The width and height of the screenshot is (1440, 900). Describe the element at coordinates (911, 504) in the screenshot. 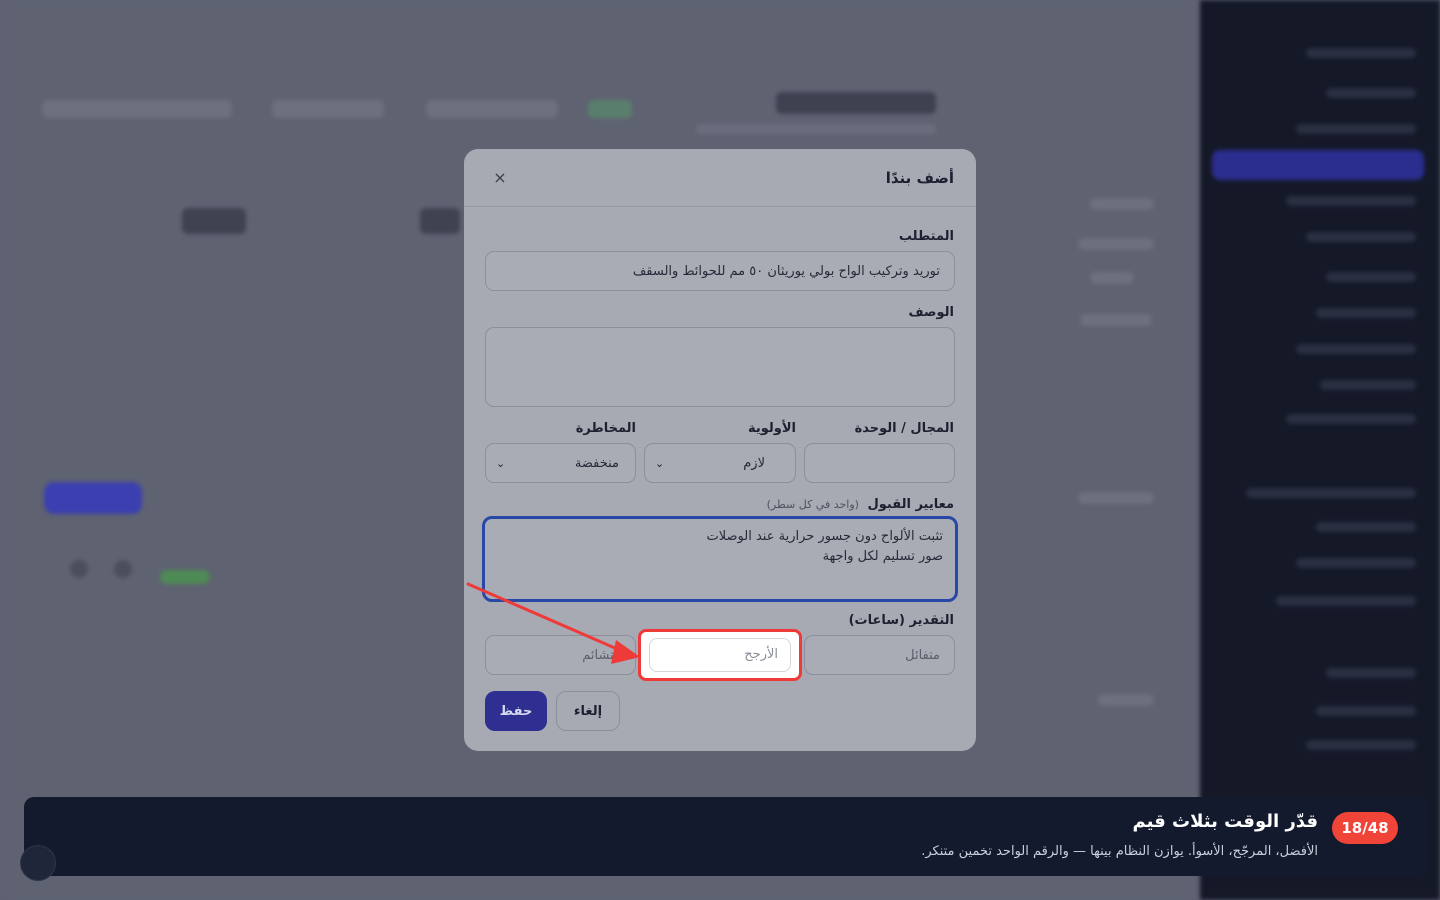

I see `acceptance-criteria-label-text: معايير القبول` at that location.